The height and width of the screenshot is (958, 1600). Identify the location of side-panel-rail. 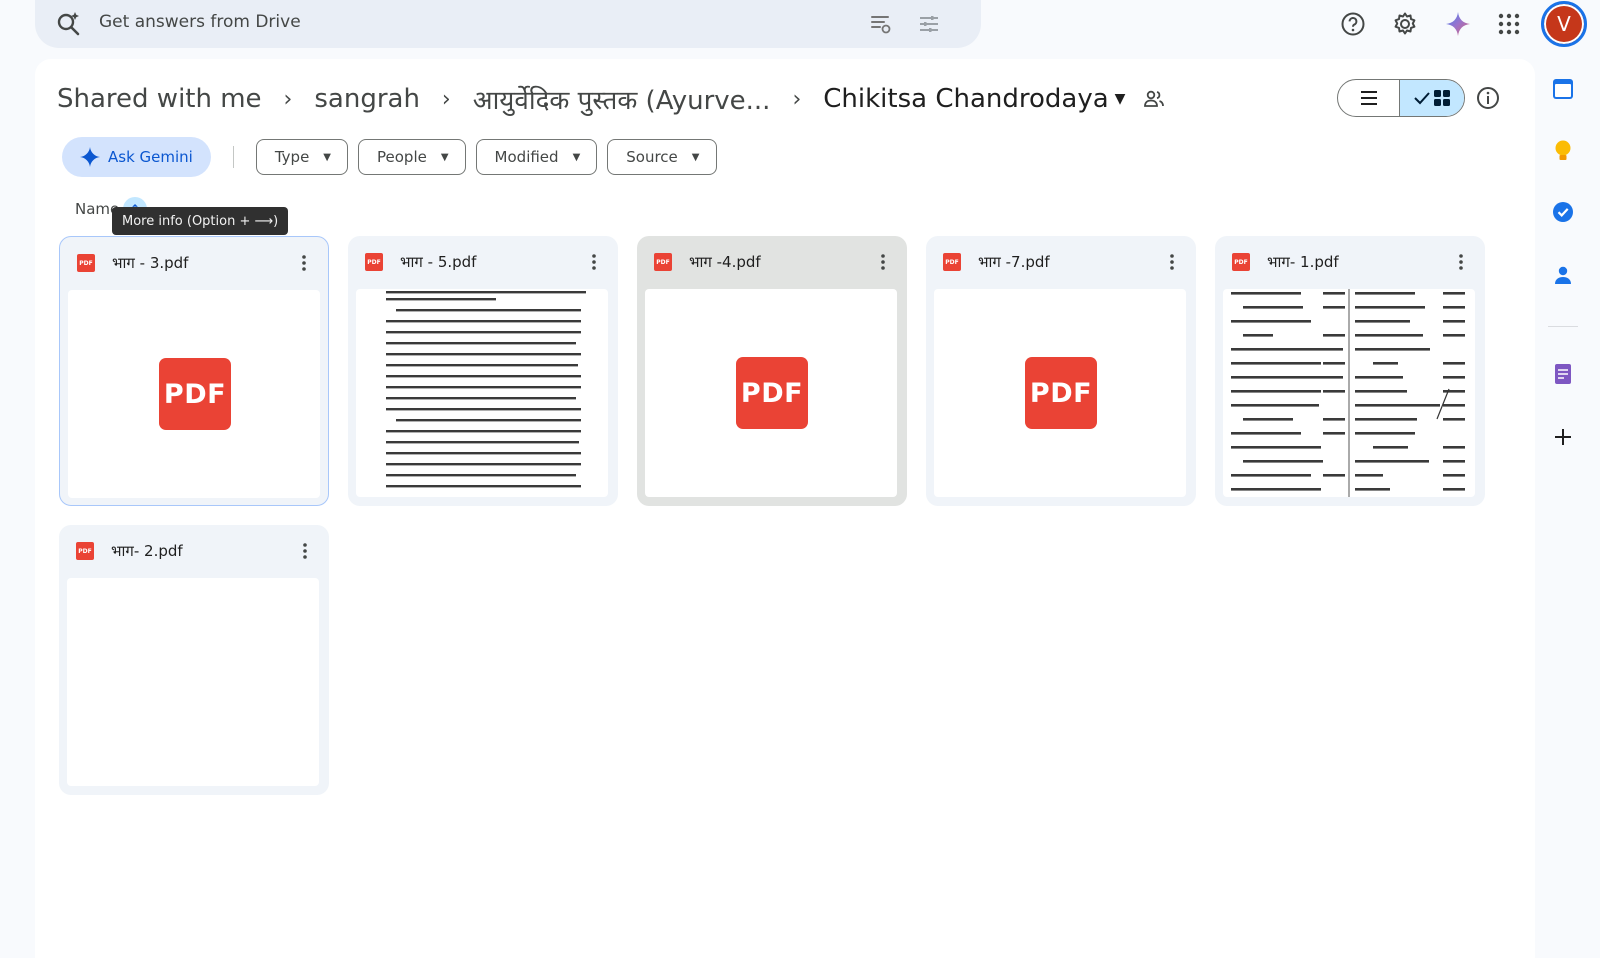
(1570, 507).